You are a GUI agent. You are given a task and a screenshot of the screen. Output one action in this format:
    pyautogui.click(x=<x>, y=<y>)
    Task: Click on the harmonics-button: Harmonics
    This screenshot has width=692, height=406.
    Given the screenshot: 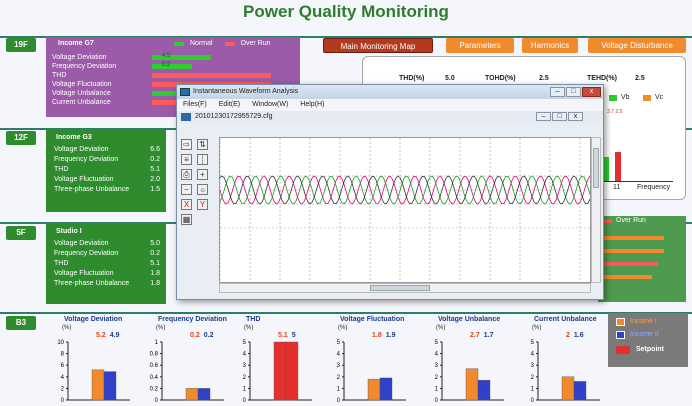 What is the action you would take?
    pyautogui.click(x=550, y=45)
    